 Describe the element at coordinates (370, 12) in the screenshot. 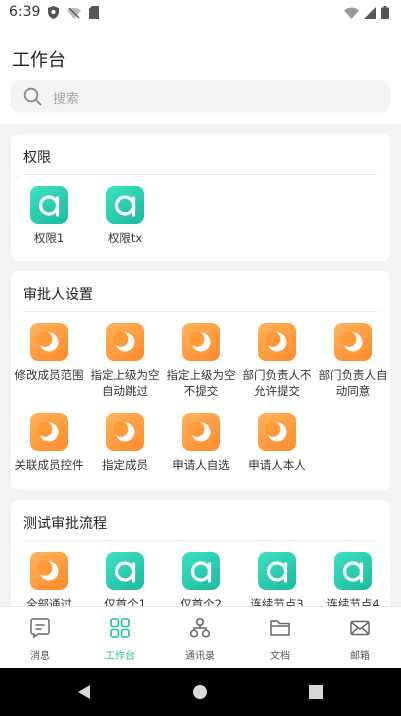

I see `signal-icon` at that location.